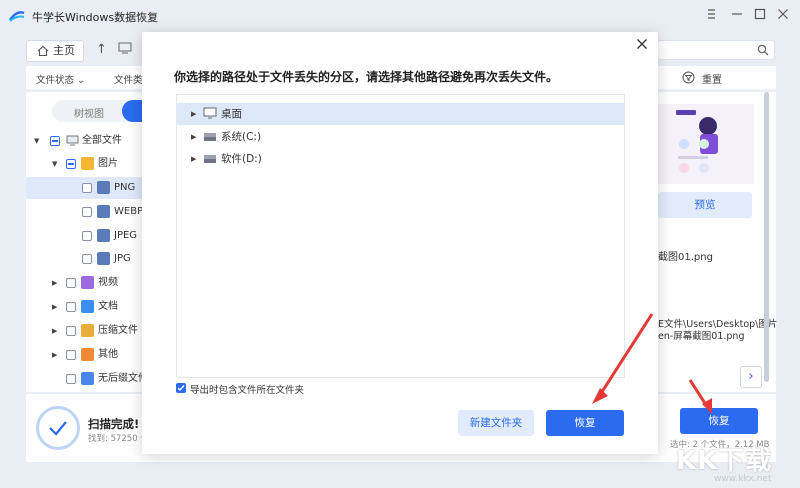 Image resolution: width=800 pixels, height=488 pixels. I want to click on include-folder-checkbox, so click(181, 388).